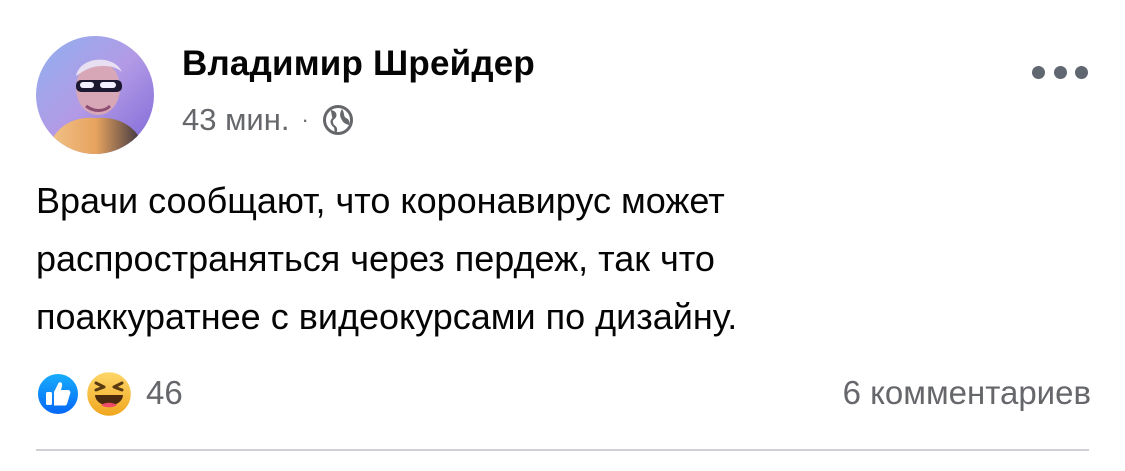 The height and width of the screenshot is (471, 1125). Describe the element at coordinates (58, 394) in the screenshot. I see `like-icon` at that location.